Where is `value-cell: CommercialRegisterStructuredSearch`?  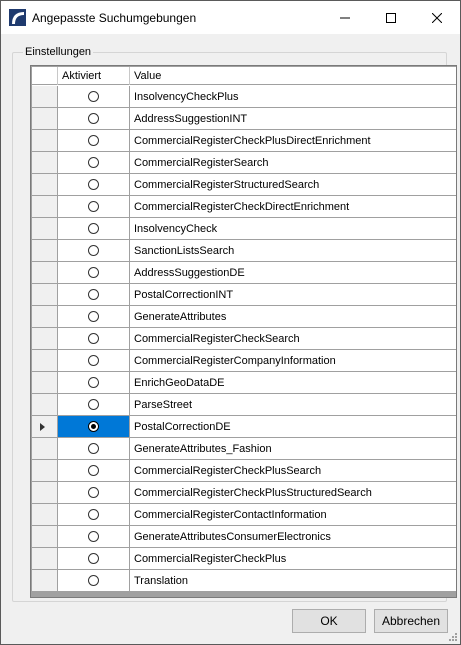
value-cell: CommercialRegisterStructuredSearch is located at coordinates (293, 185).